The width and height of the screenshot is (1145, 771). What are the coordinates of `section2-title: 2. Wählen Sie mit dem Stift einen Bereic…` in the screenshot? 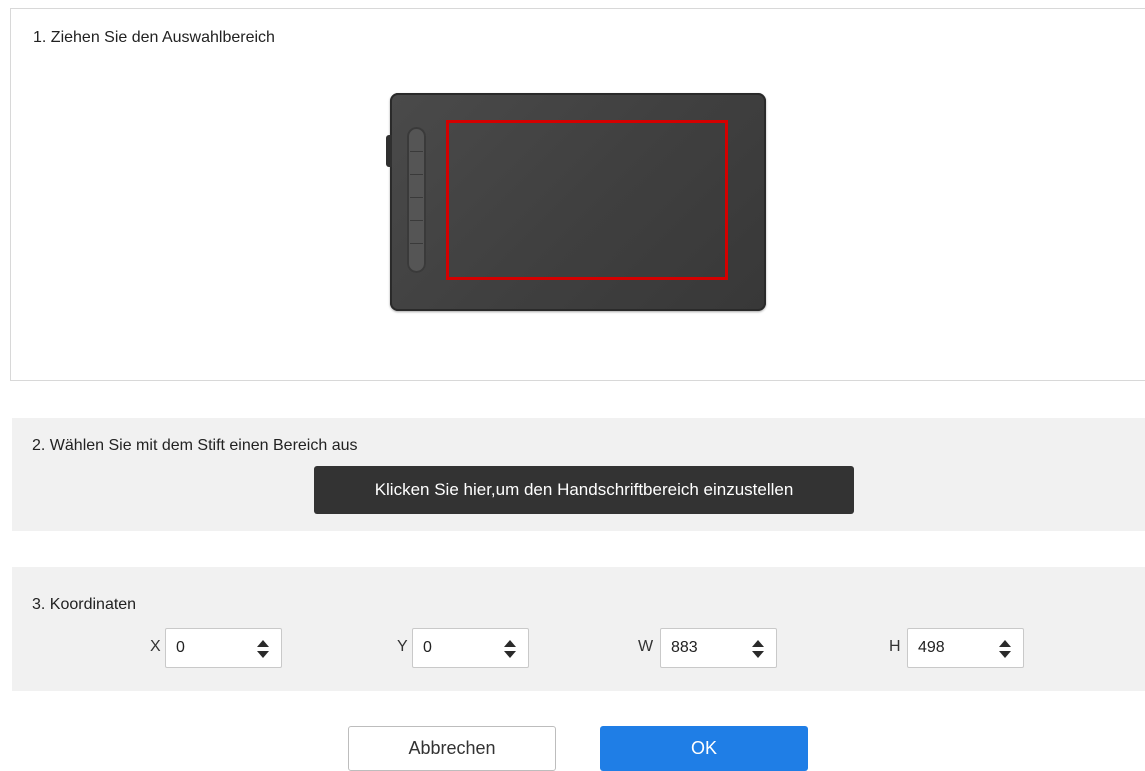 It's located at (195, 445).